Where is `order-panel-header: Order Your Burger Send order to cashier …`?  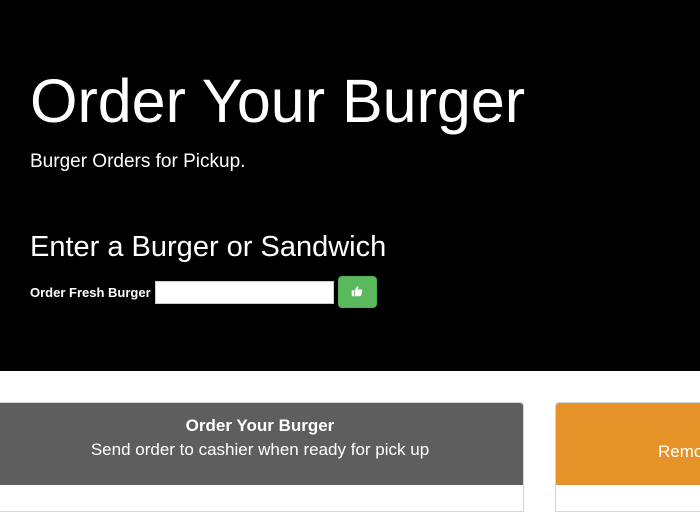
order-panel-header: Order Your Burger Send order to cashier … is located at coordinates (261, 444).